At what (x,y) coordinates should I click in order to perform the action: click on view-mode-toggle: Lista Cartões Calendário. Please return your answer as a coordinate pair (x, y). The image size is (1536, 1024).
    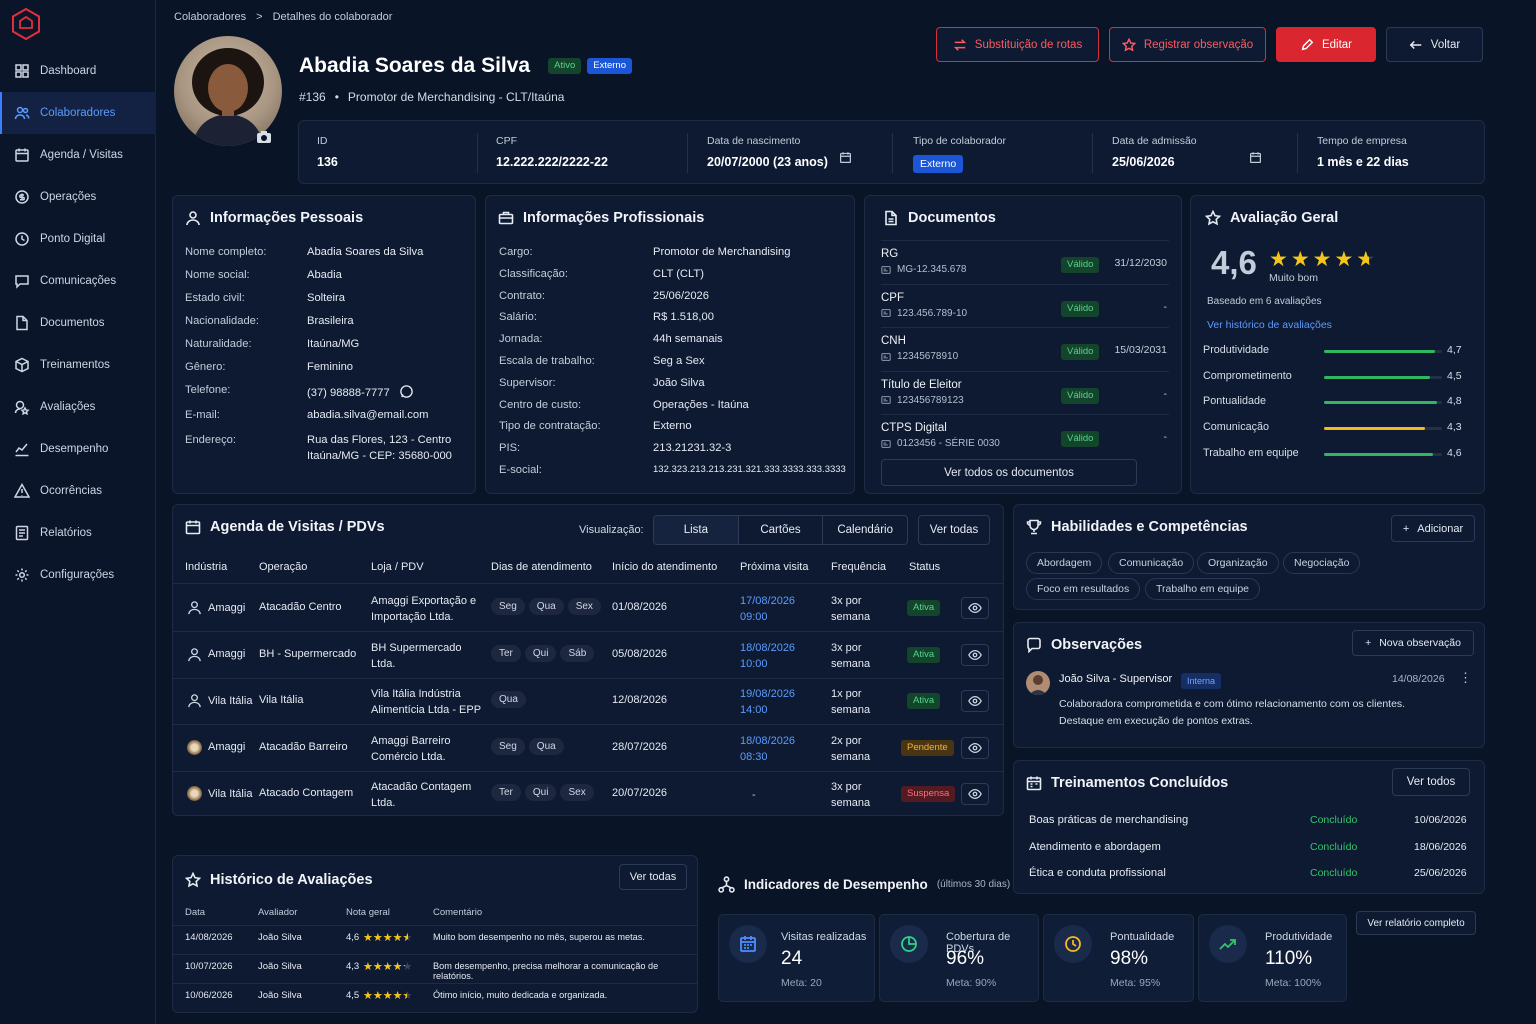
    Looking at the image, I should click on (780, 530).